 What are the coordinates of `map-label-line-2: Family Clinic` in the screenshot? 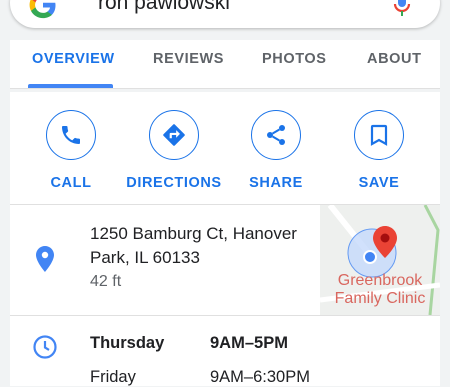 It's located at (380, 298).